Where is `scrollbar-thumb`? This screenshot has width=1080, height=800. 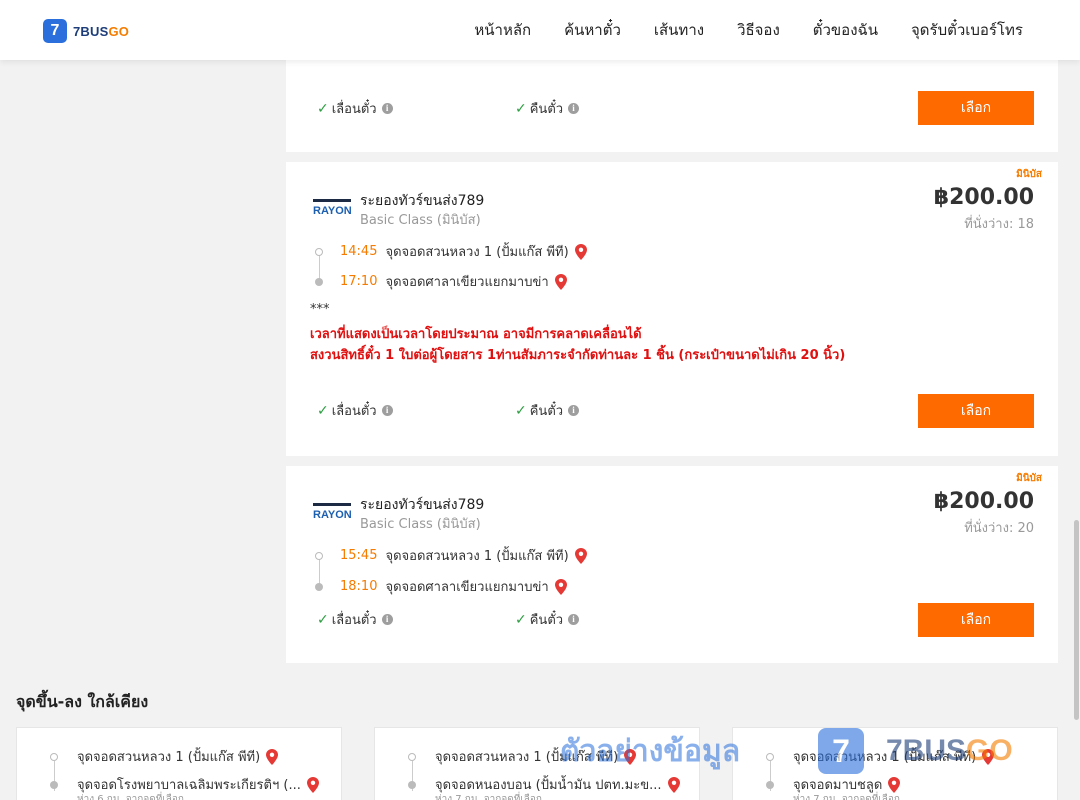
scrollbar-thumb is located at coordinates (1076, 620).